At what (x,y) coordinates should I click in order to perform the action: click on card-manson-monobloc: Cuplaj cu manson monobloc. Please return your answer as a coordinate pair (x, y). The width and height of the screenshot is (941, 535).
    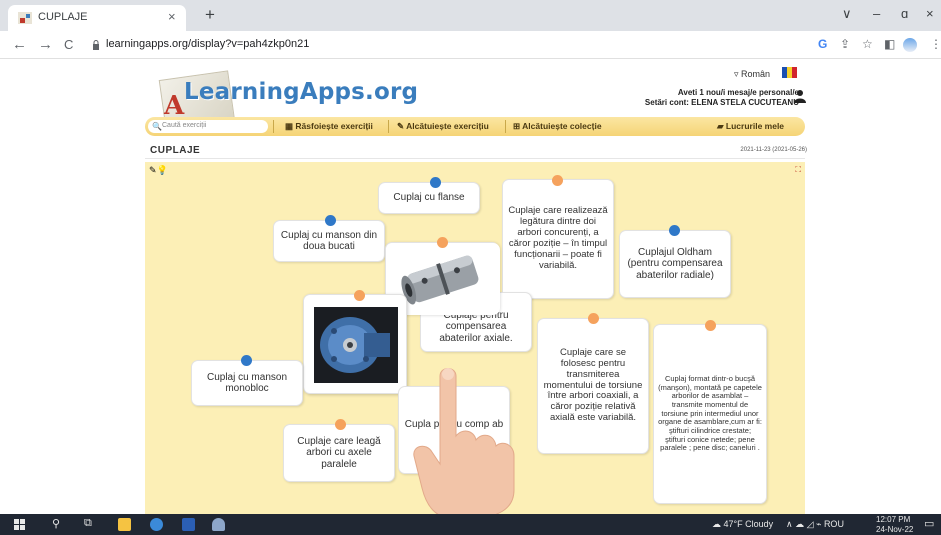
    Looking at the image, I should click on (247, 383).